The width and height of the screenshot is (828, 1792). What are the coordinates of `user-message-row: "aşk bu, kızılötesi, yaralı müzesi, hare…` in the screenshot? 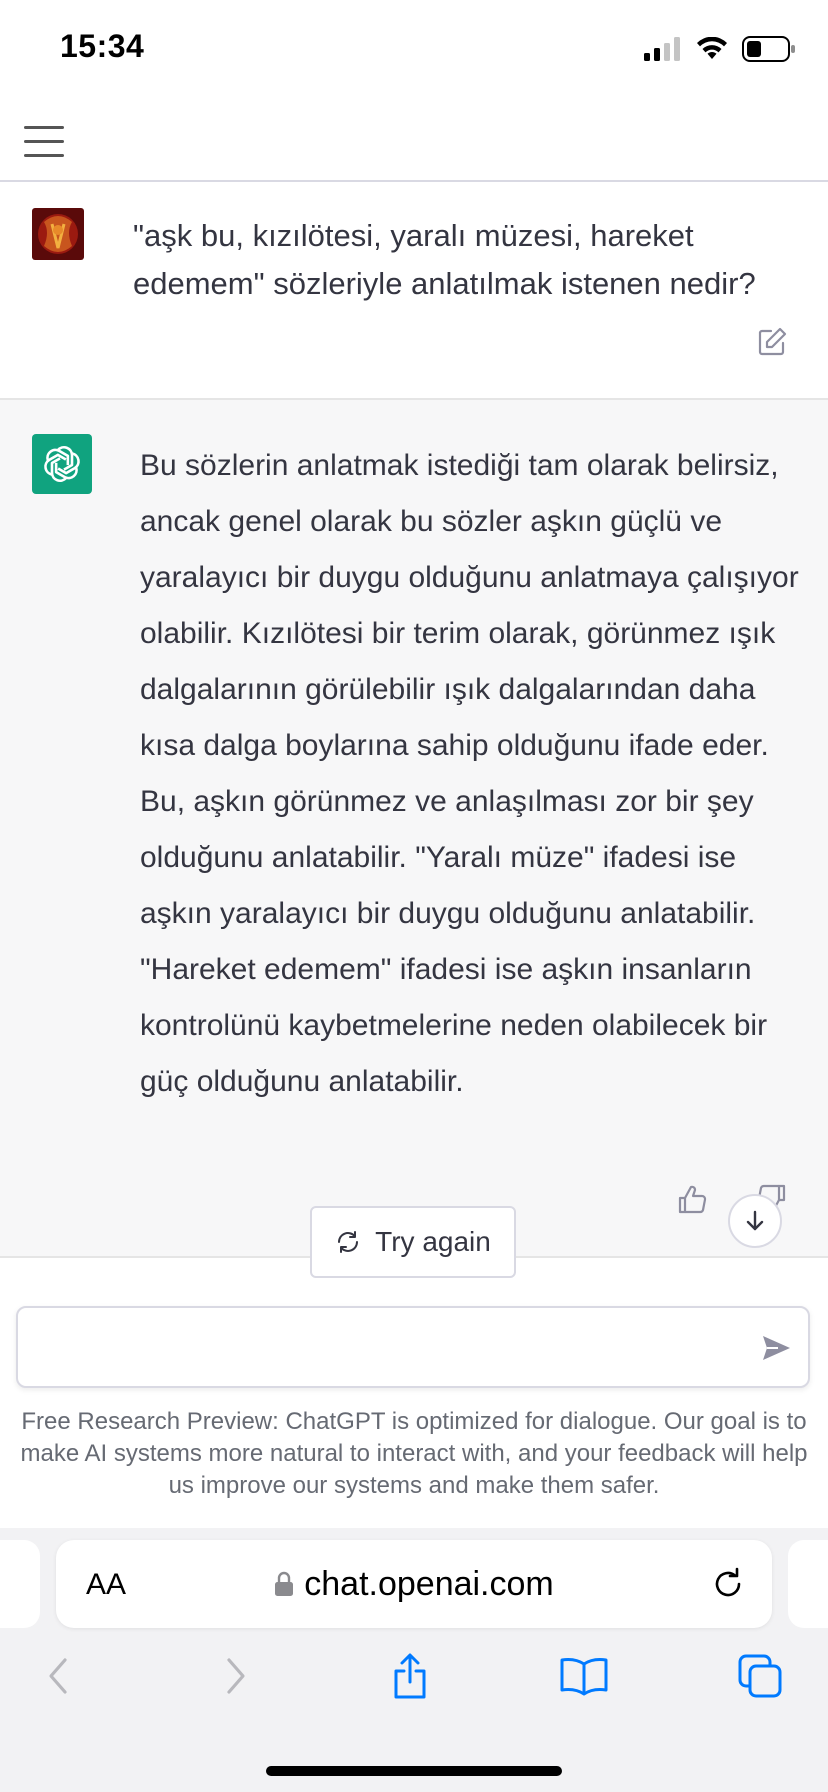 It's located at (414, 291).